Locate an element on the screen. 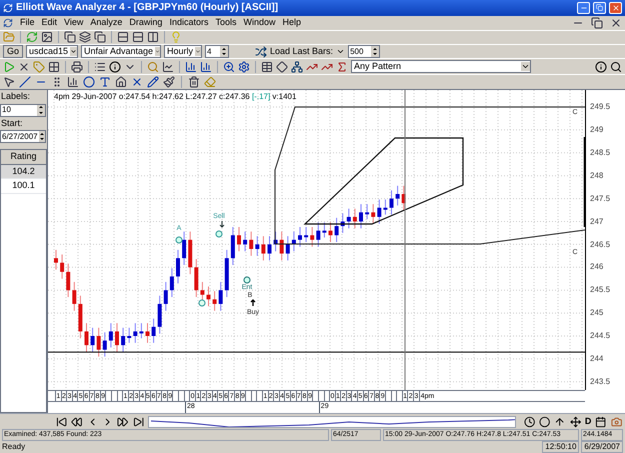  menu-item: Analyze is located at coordinates (106, 23).